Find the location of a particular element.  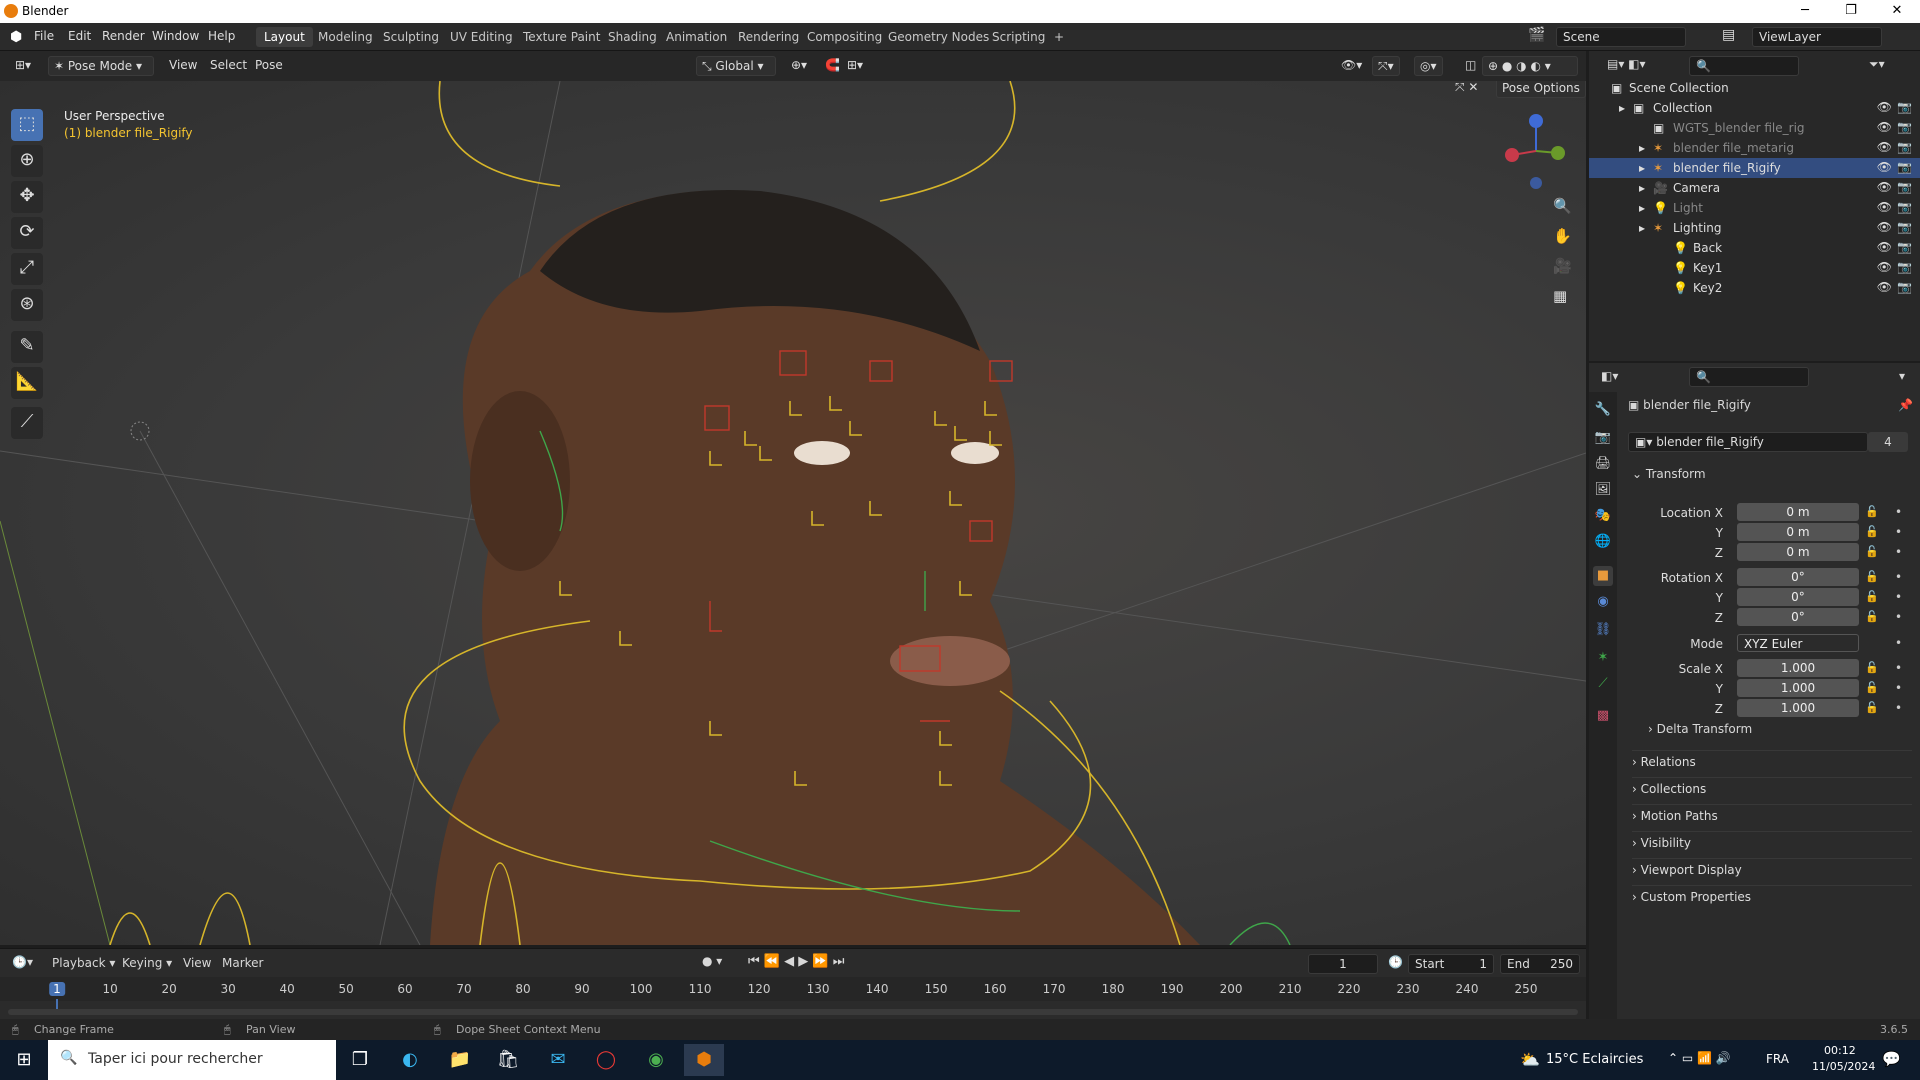

menu-playback: Playback ▾ is located at coordinates (83, 963).